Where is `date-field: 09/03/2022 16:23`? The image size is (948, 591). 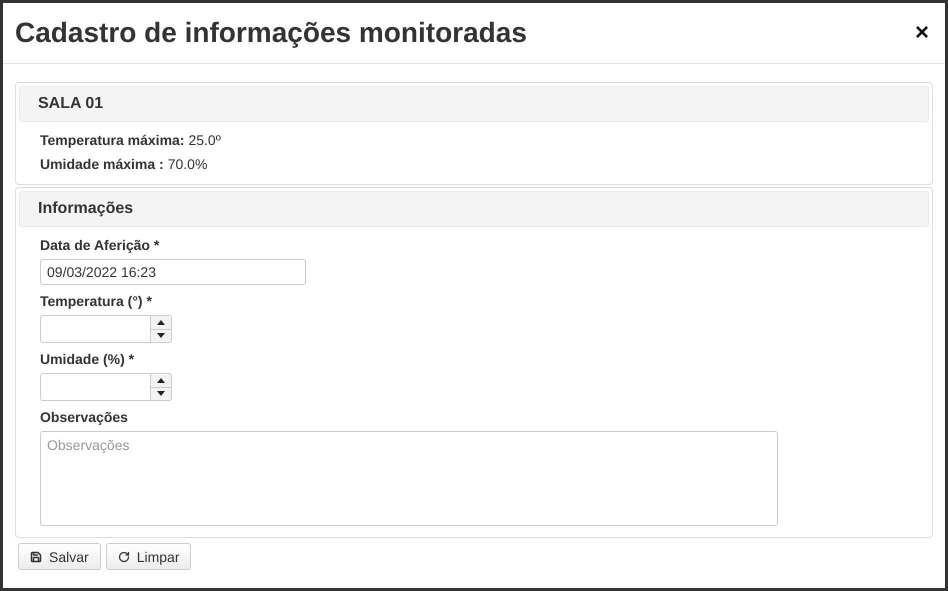 date-field: 09/03/2022 16:23 is located at coordinates (173, 272).